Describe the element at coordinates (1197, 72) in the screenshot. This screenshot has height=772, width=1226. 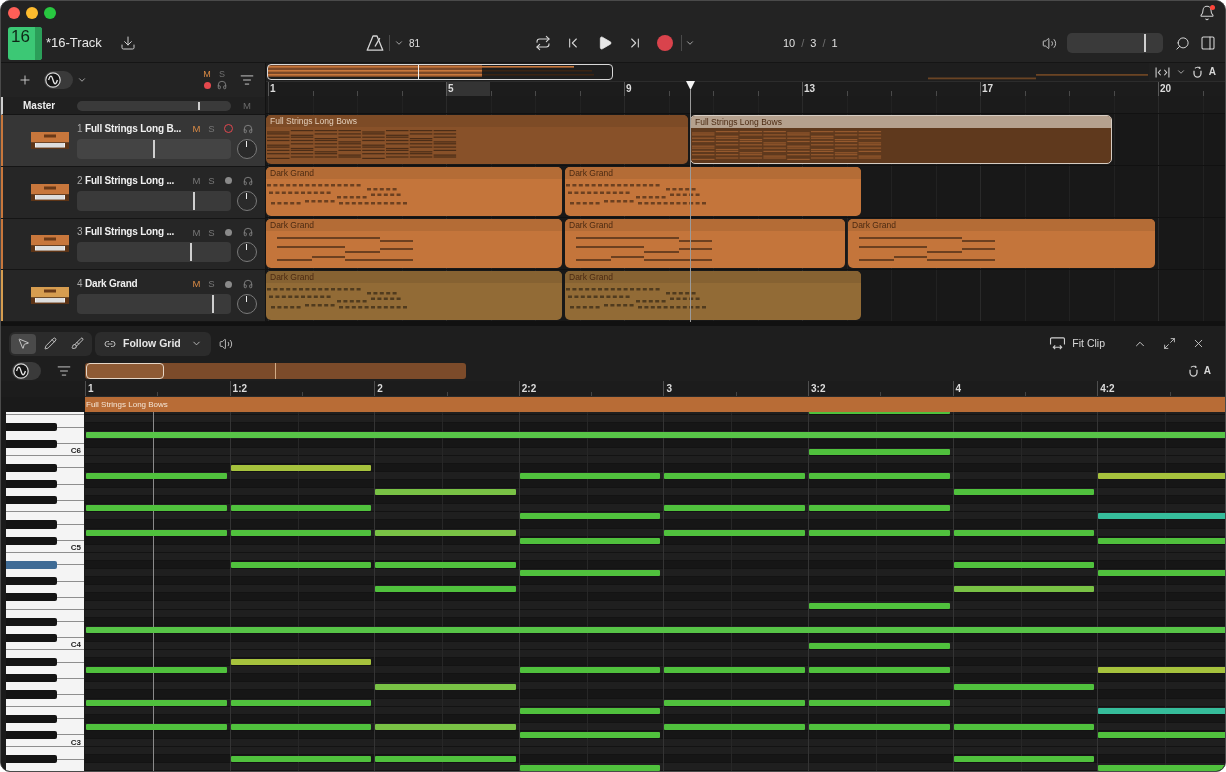
I see `magnet-icon` at that location.